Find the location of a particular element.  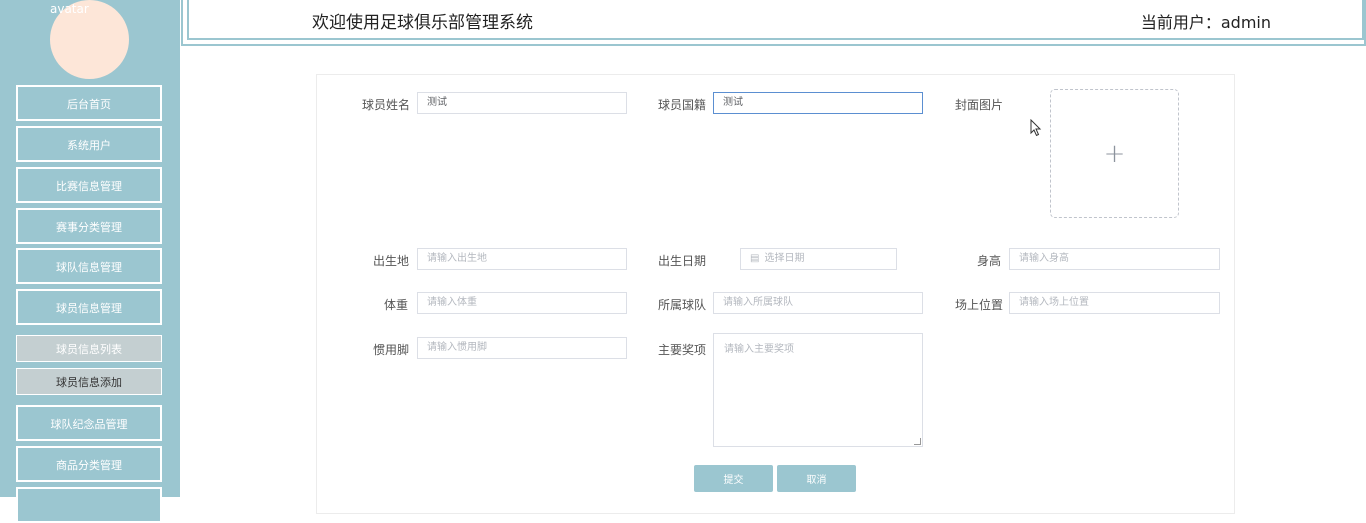

mouse-cursor-icon is located at coordinates (1036, 128).